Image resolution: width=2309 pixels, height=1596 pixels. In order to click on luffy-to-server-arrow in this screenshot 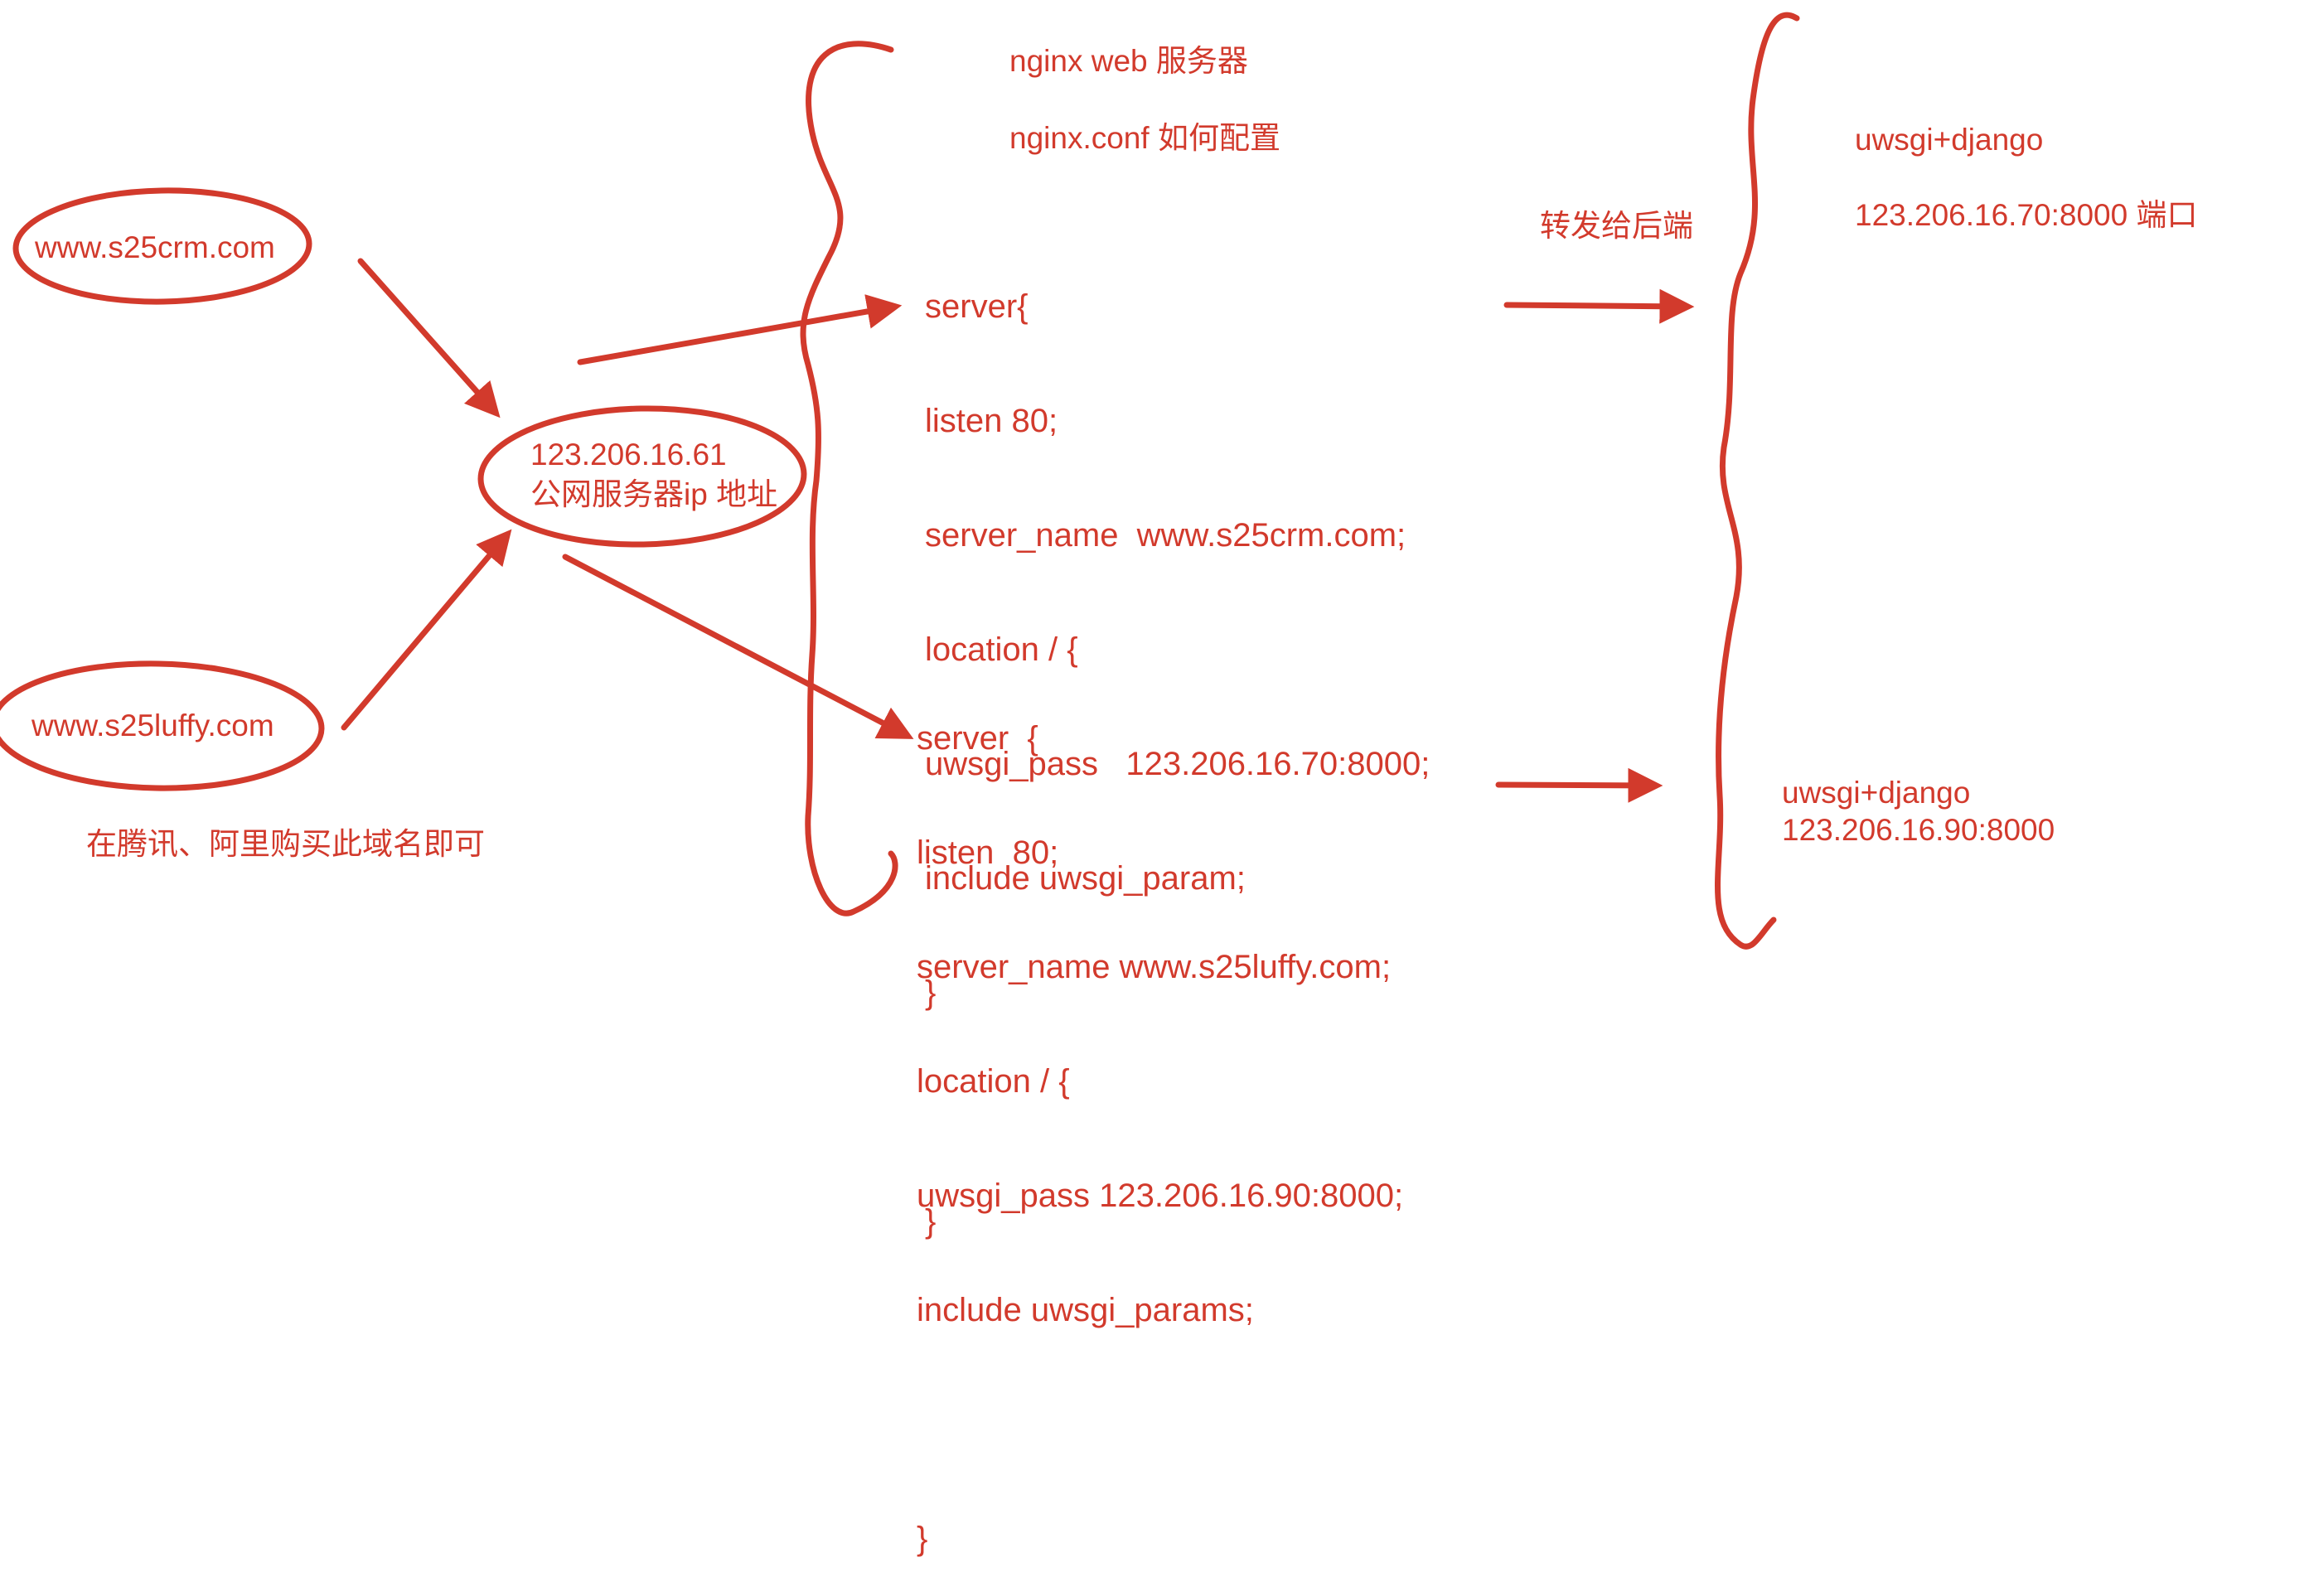, I will do `click(426, 630)`.